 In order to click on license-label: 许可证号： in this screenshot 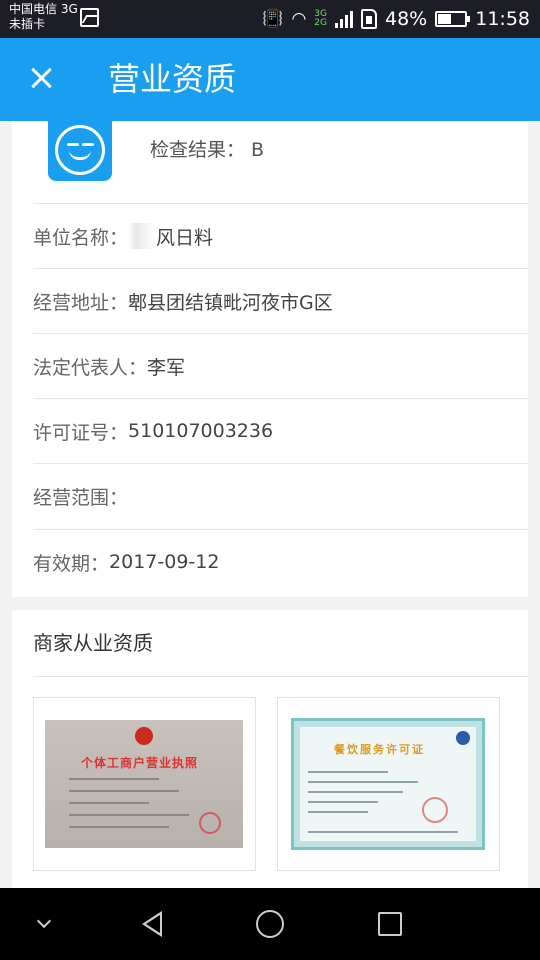, I will do `click(81, 432)`.